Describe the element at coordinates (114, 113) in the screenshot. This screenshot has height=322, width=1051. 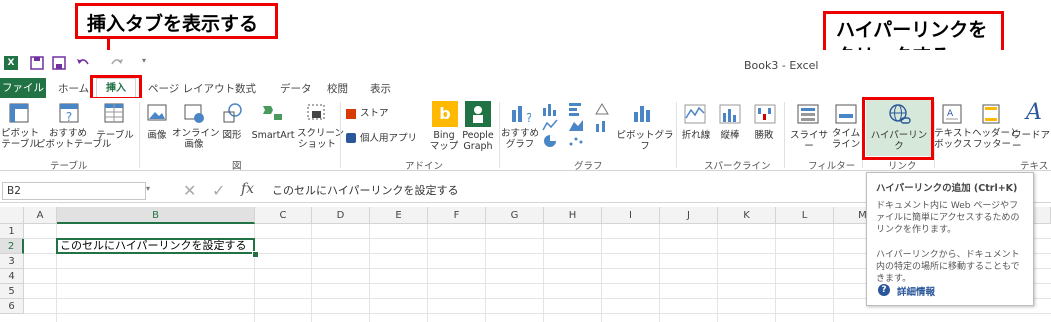
I see `table-icon` at that location.